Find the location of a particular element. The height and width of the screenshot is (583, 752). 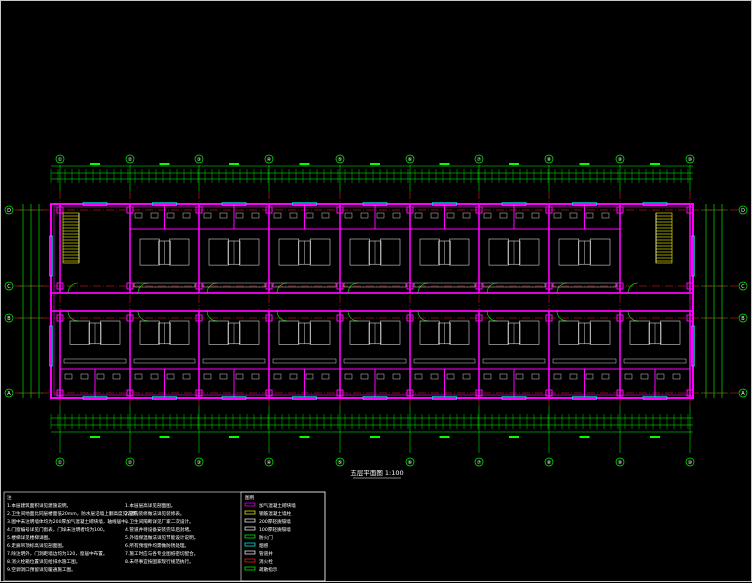

axis-bubble-label: ② is located at coordinates (130, 160).